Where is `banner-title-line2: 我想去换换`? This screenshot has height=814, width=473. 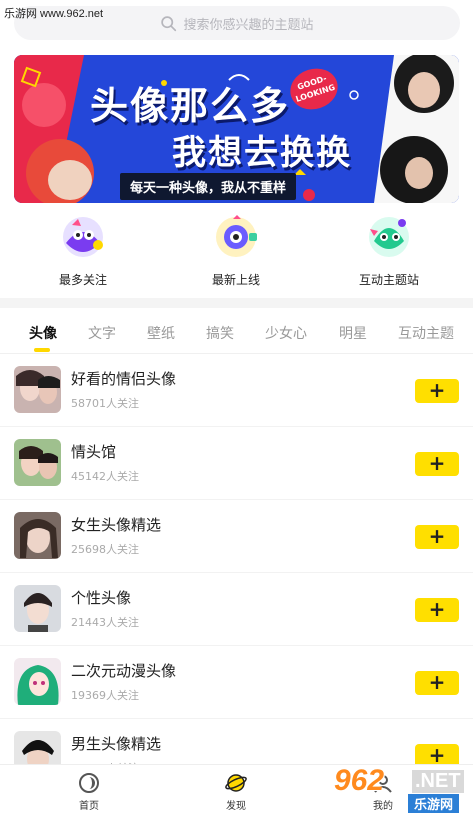
banner-title-line2: 我想去换换 is located at coordinates (262, 153).